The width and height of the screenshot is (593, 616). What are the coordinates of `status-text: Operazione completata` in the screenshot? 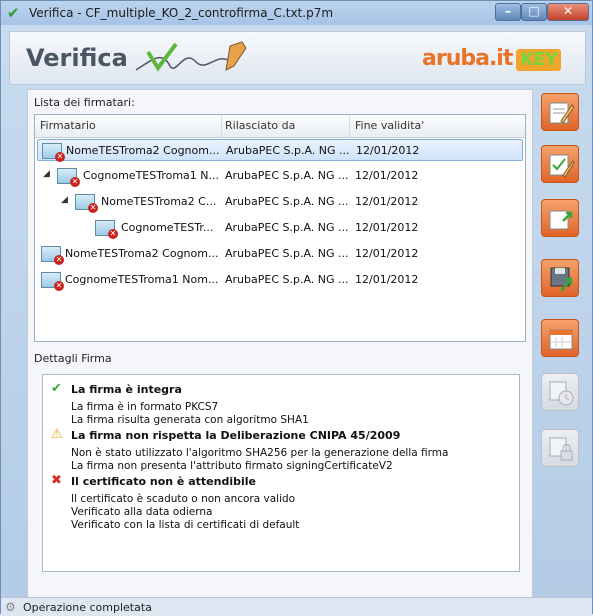 It's located at (87, 607).